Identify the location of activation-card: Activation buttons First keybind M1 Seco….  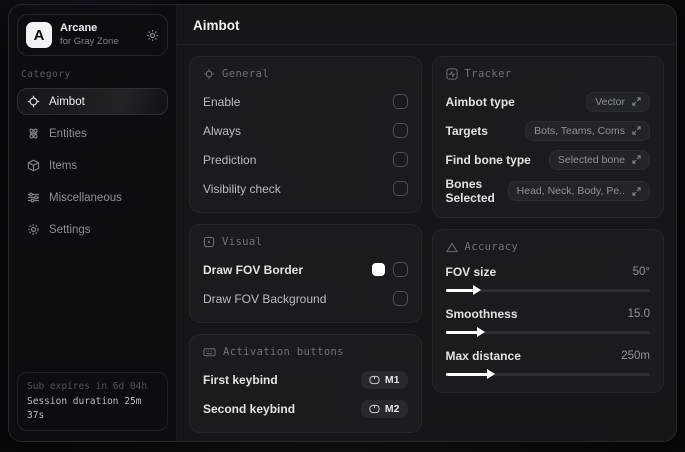
(305, 383).